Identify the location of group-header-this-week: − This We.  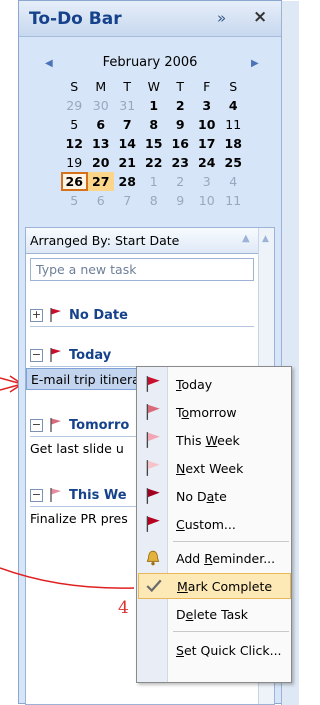
(78, 495).